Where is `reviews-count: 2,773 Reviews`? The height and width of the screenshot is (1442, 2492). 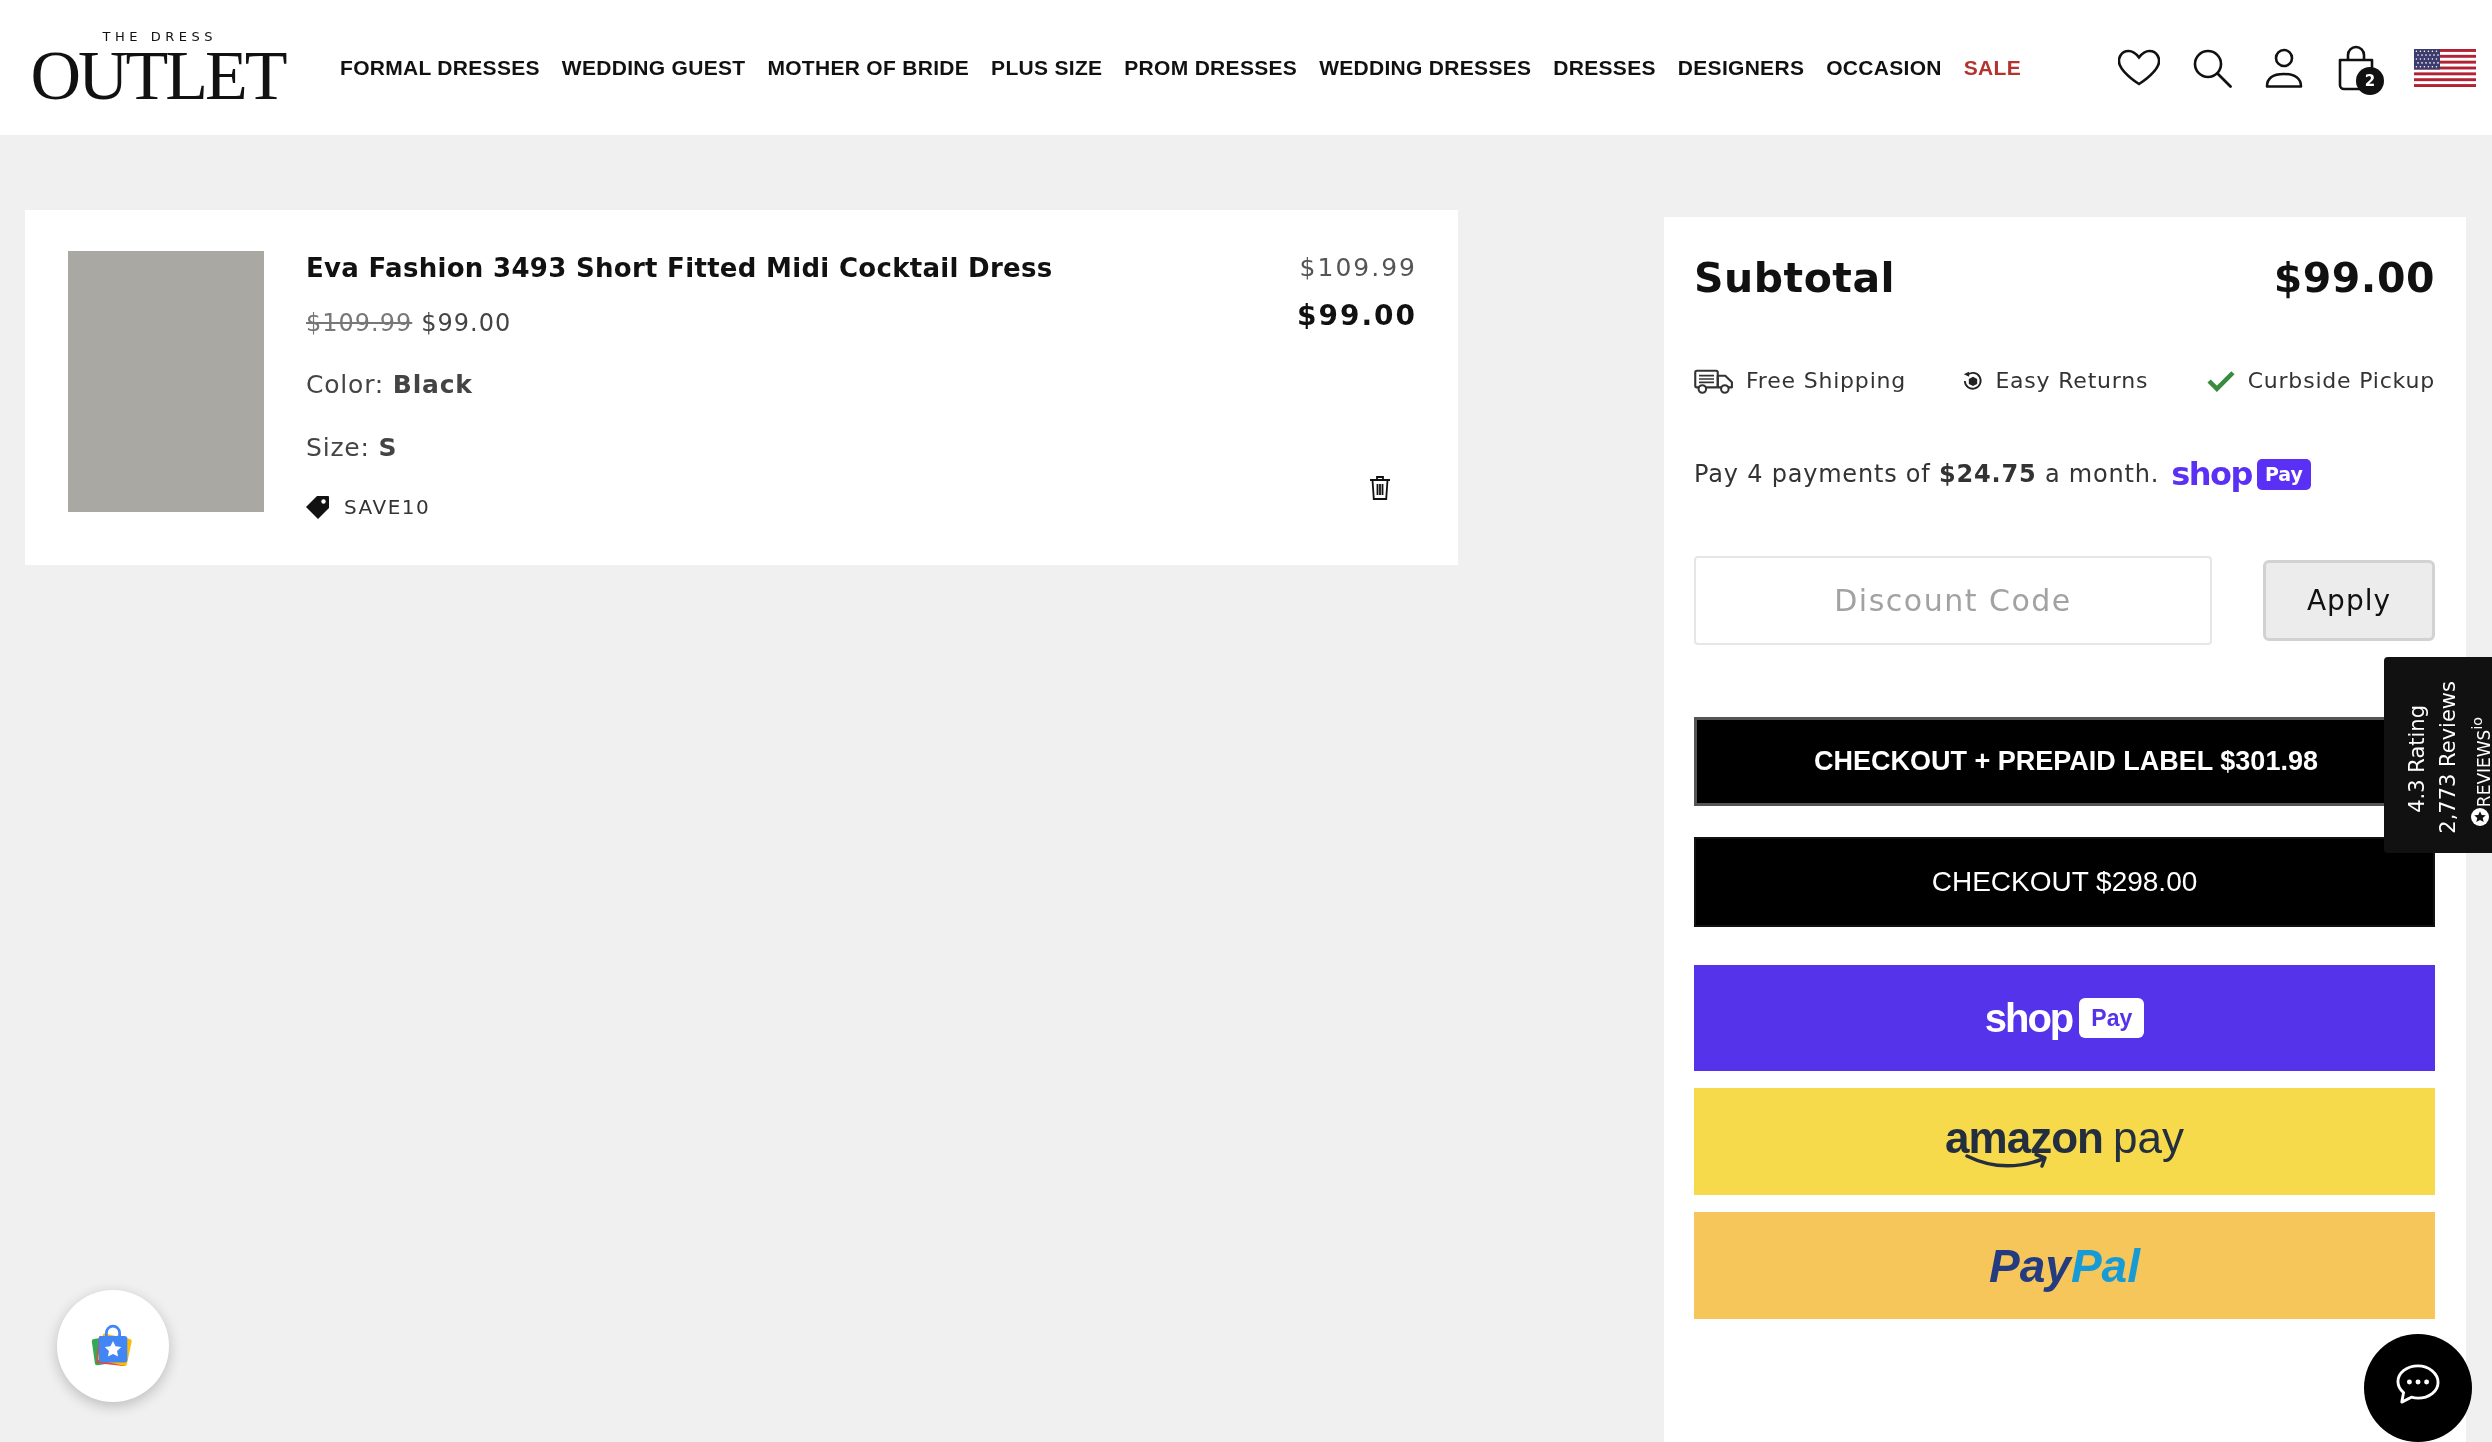
reviews-count: 2,773 Reviews is located at coordinates (2448, 757).